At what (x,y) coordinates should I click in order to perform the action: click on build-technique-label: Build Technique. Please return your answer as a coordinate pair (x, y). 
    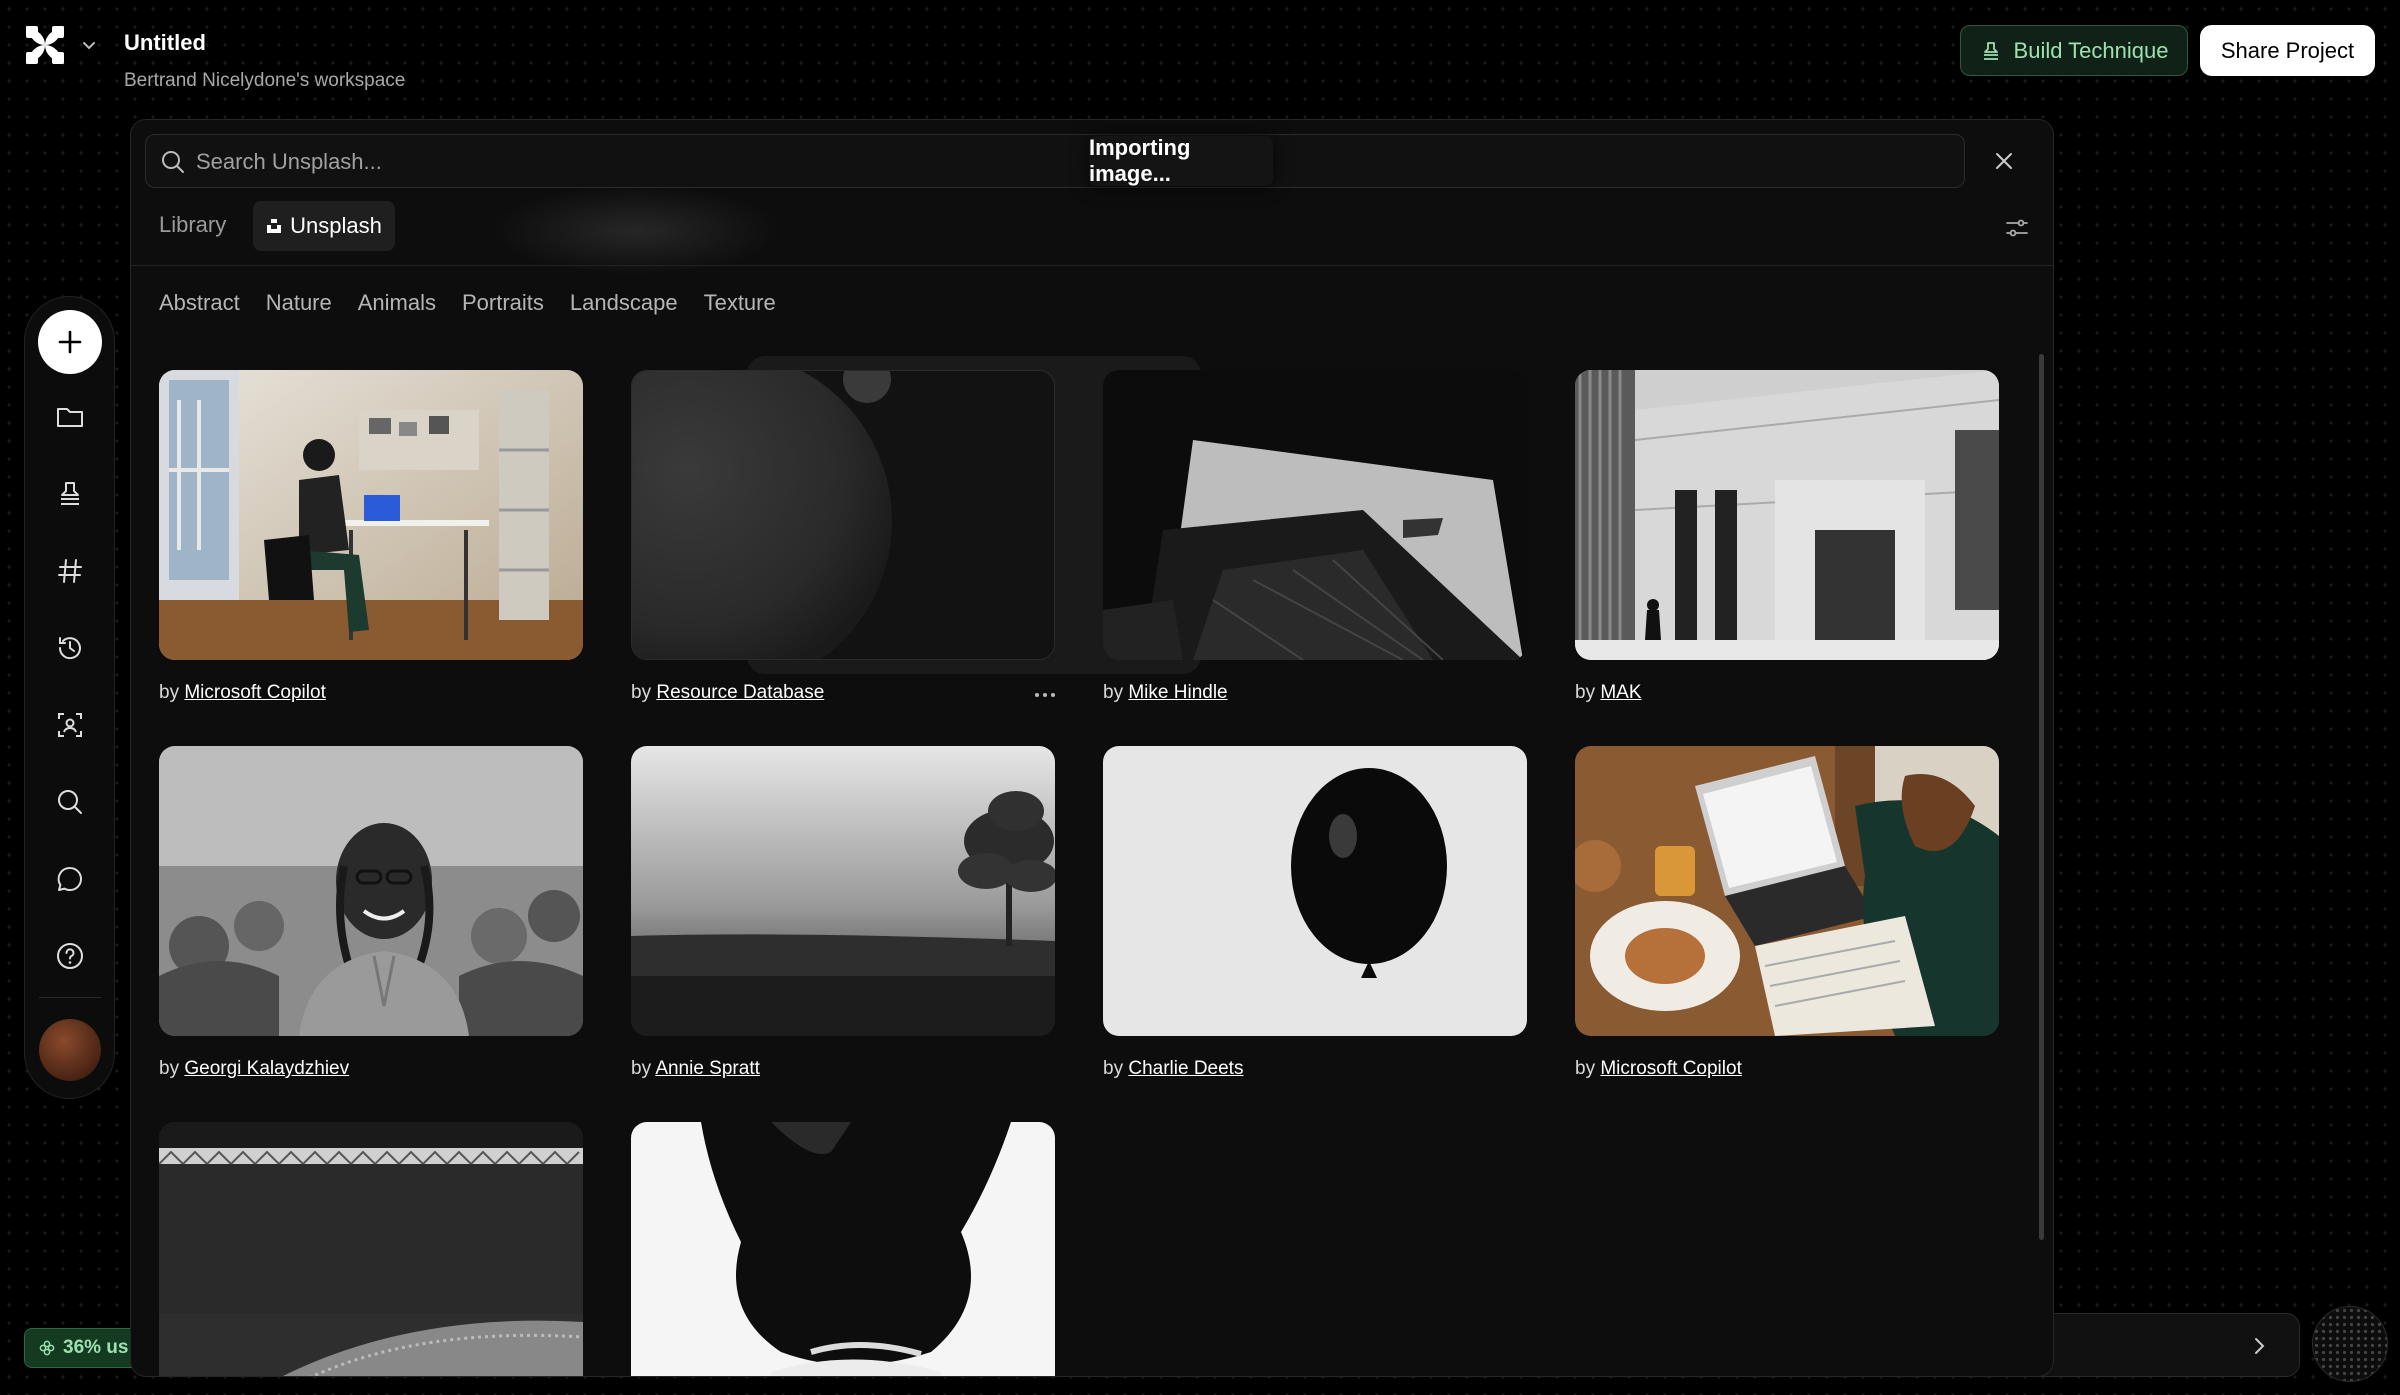
    Looking at the image, I should click on (2091, 50).